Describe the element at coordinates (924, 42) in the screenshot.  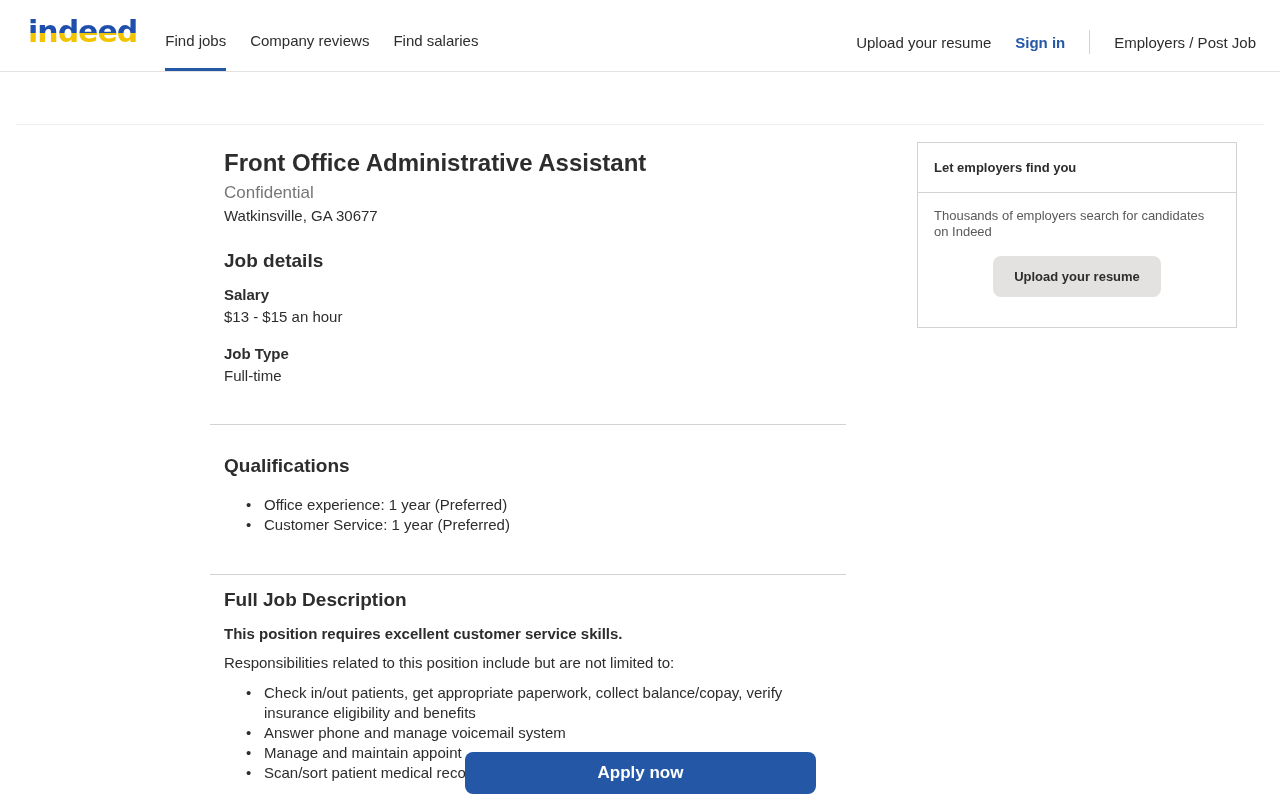
I see `header-link: Upload your resume` at that location.